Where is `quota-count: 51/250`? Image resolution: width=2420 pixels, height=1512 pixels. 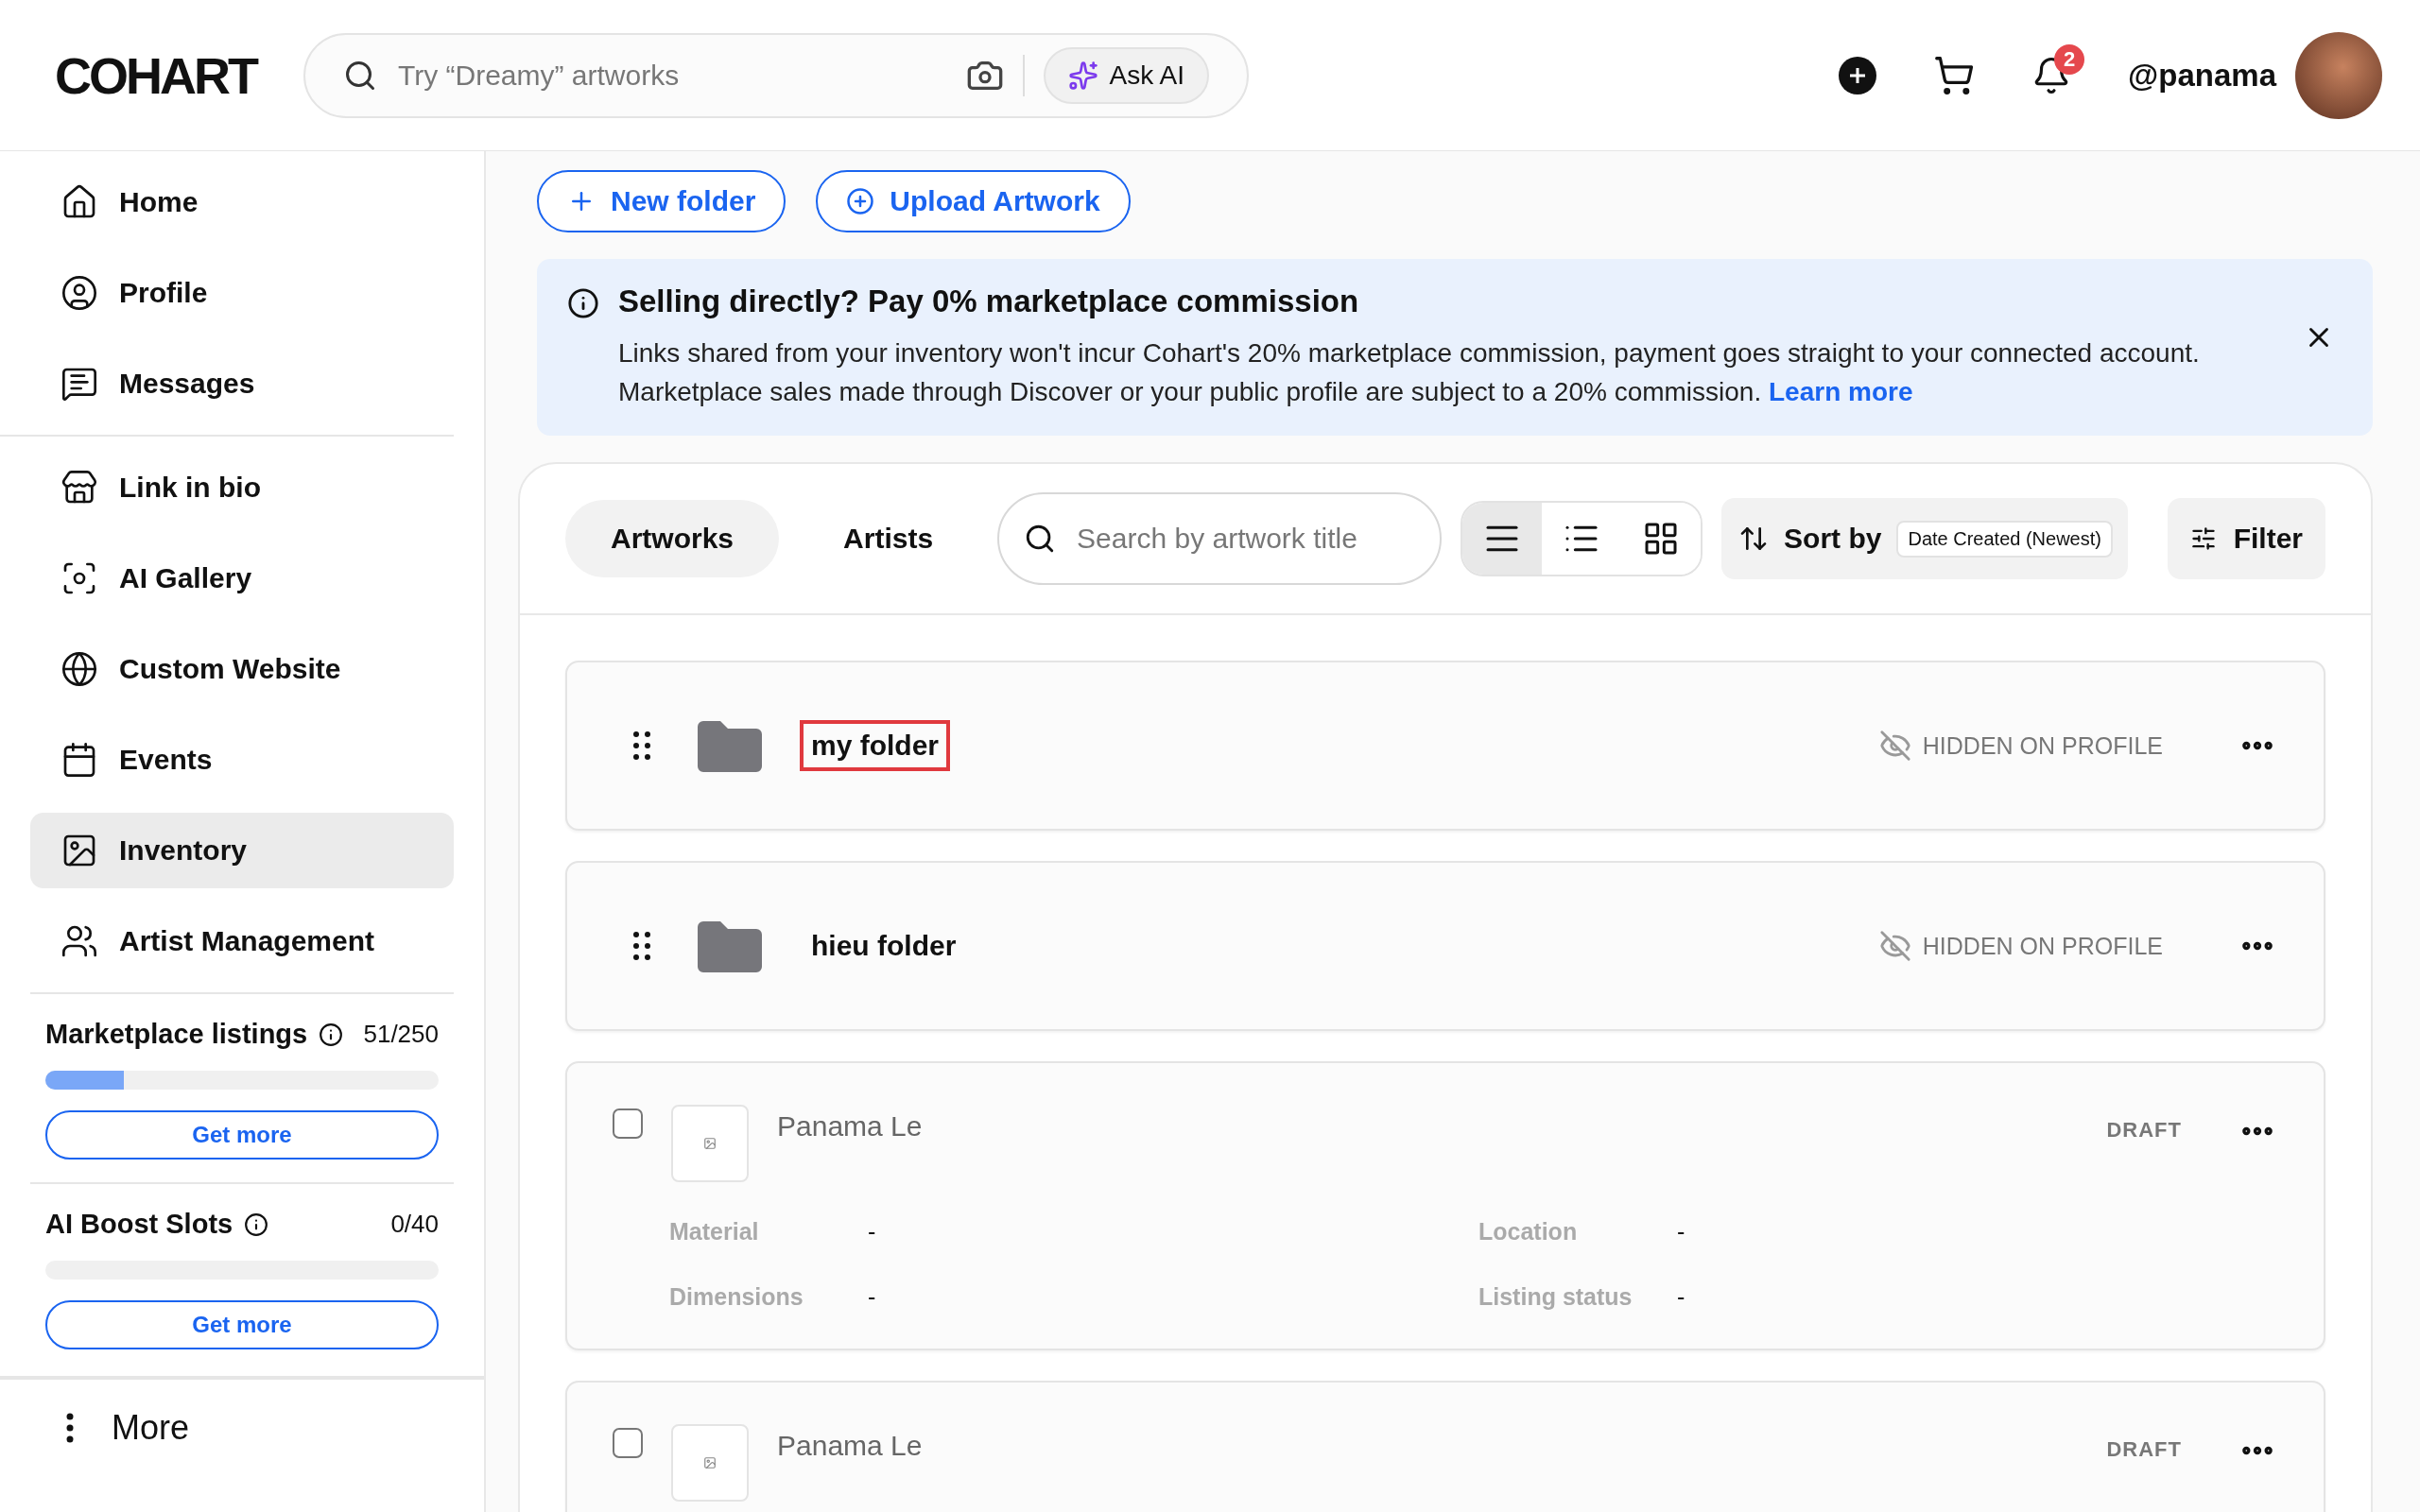
quota-count: 51/250 is located at coordinates (401, 1034).